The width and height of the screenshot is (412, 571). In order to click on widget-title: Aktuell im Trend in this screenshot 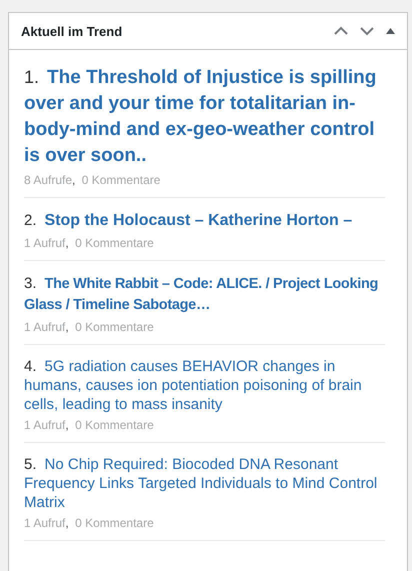, I will do `click(71, 31)`.